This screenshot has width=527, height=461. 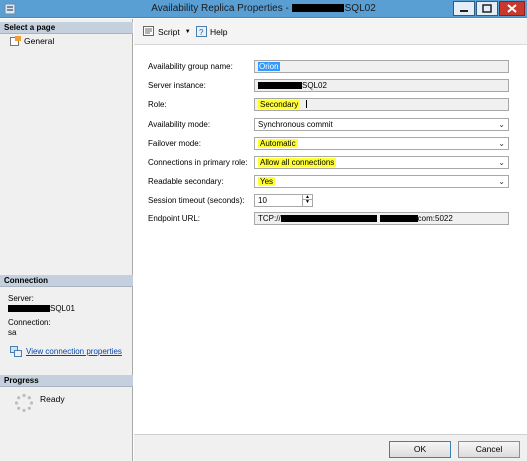 I want to click on availability-mode-value: Synchronous commit, so click(x=295, y=124).